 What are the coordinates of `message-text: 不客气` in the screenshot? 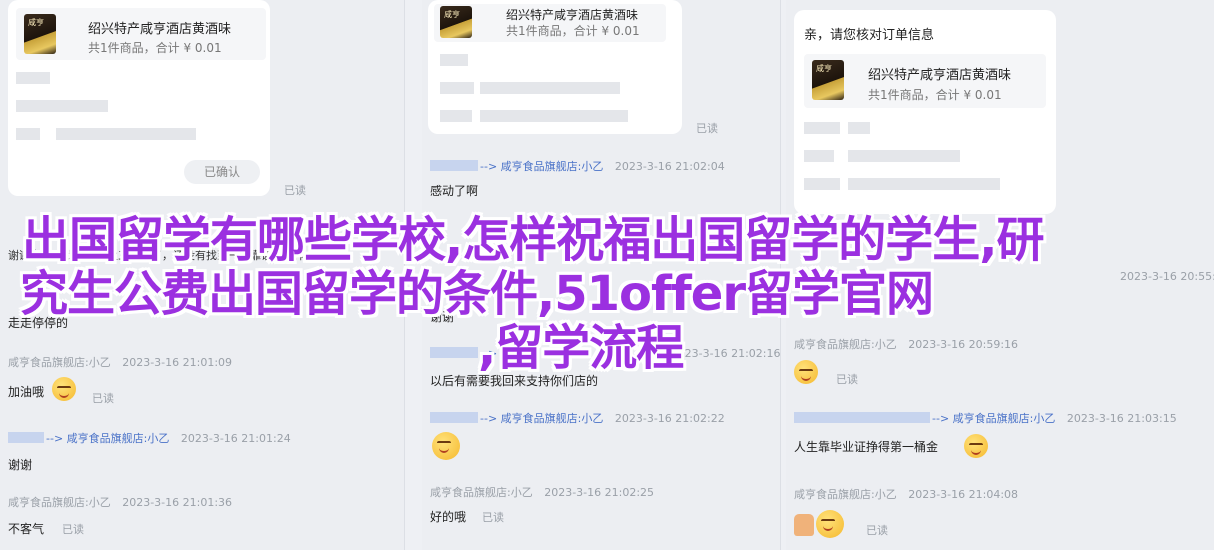 It's located at (26, 529).